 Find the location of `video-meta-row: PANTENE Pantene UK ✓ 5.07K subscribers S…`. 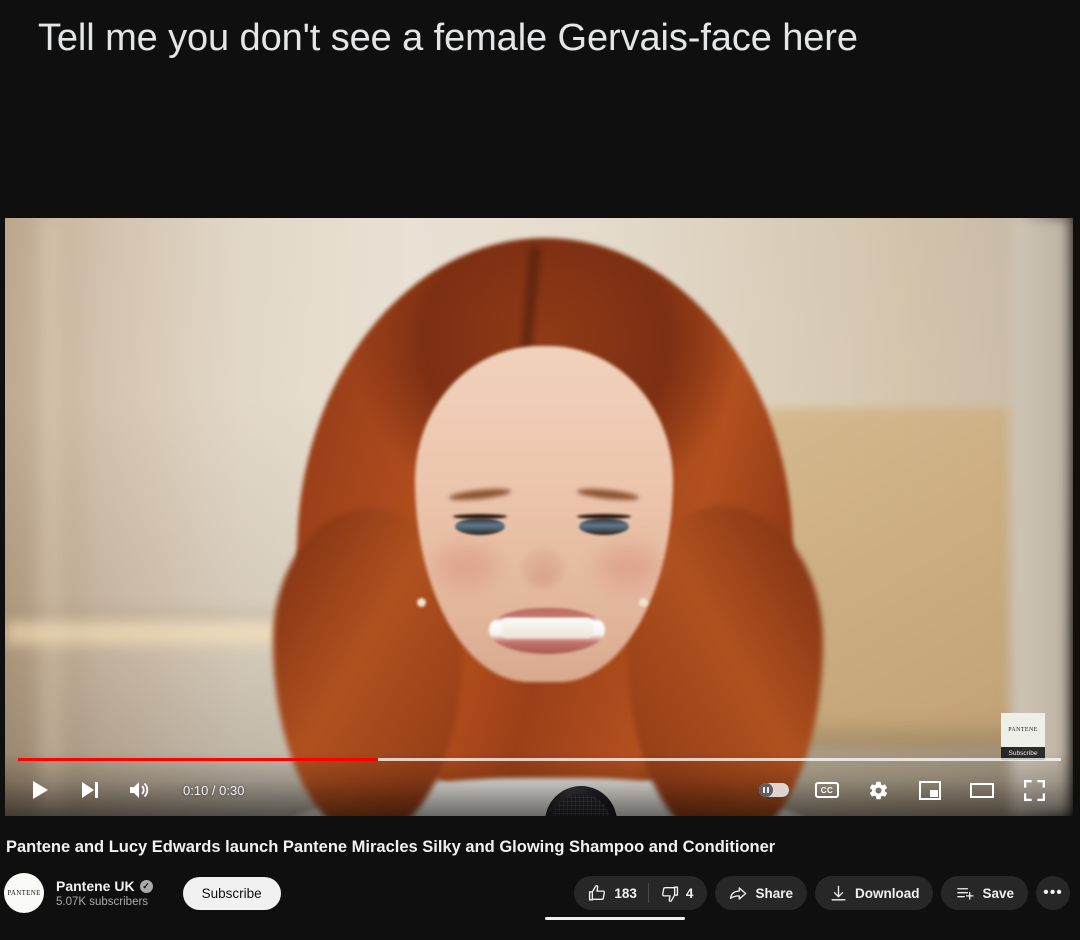

video-meta-row: PANTENE Pantene UK ✓ 5.07K subscribers S… is located at coordinates (540, 893).